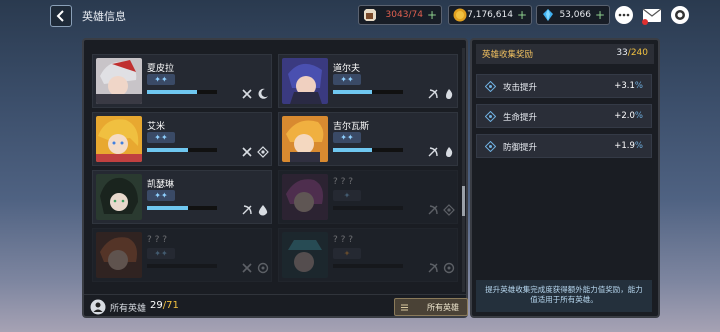  I want to click on stat-value: +3.1%, so click(628, 86).